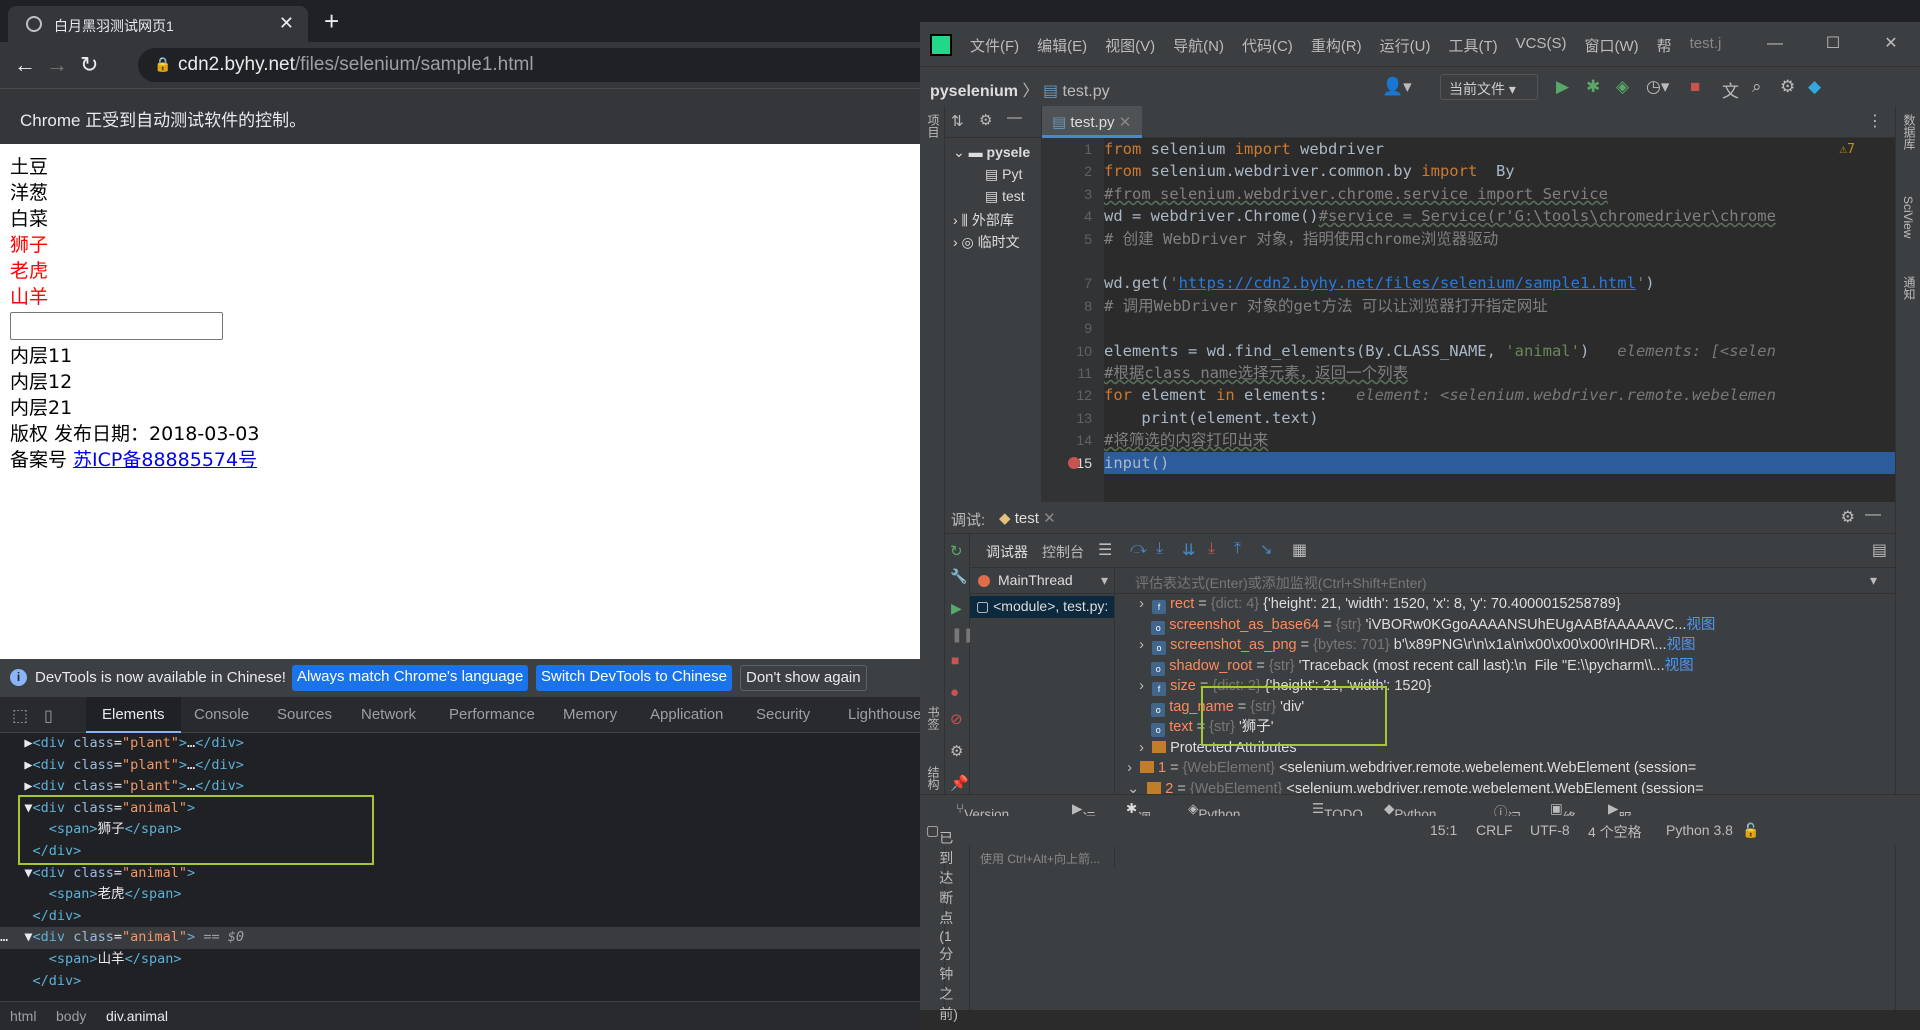 The image size is (1920, 1030). What do you see at coordinates (982, 819) in the screenshot?
I see `tool-version-control: ⑂ Version Control` at bounding box center [982, 819].